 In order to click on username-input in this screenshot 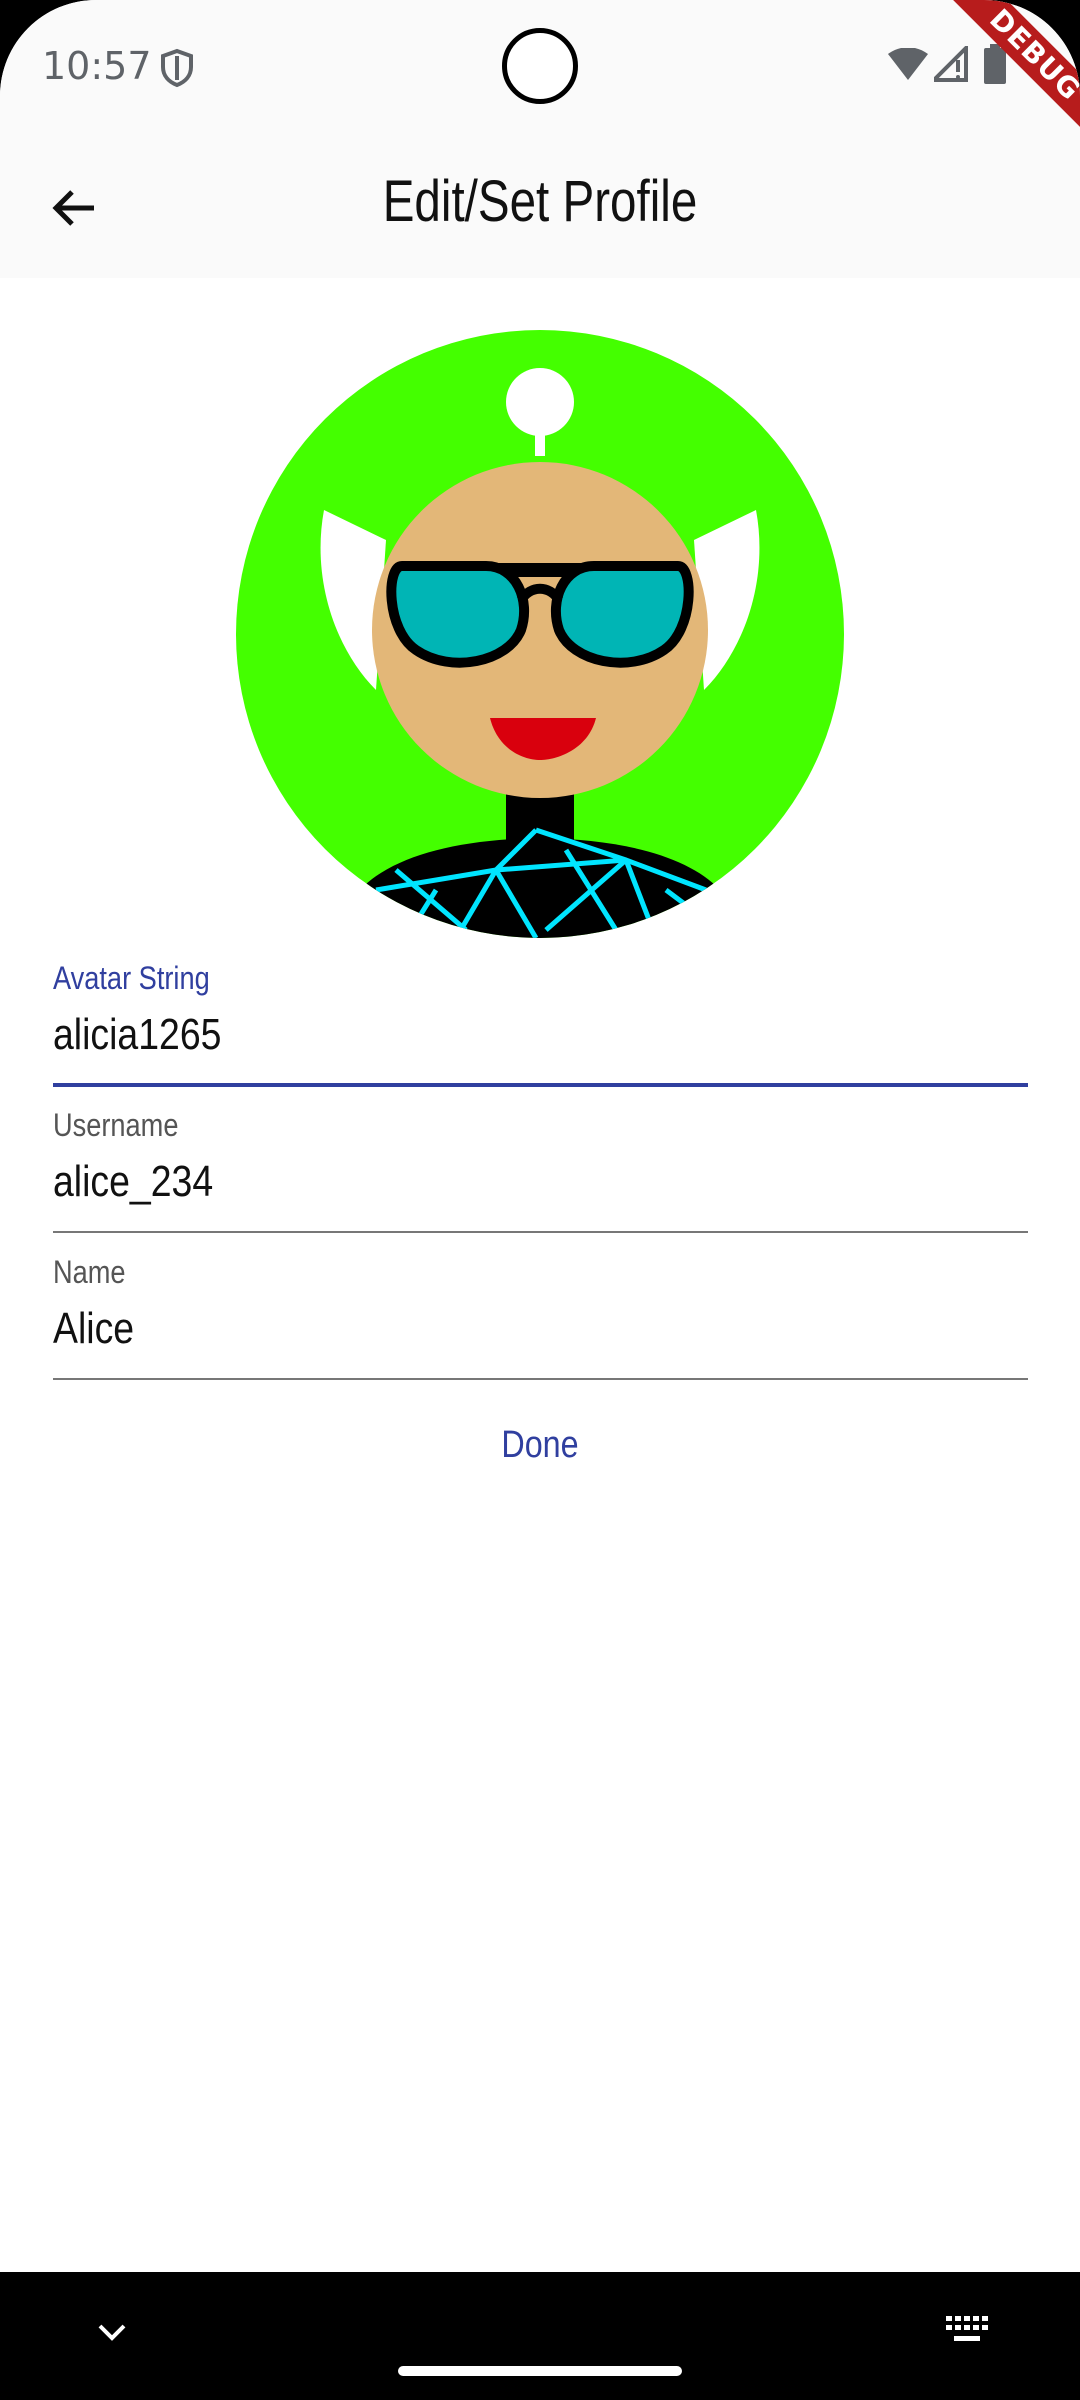, I will do `click(530, 1182)`.